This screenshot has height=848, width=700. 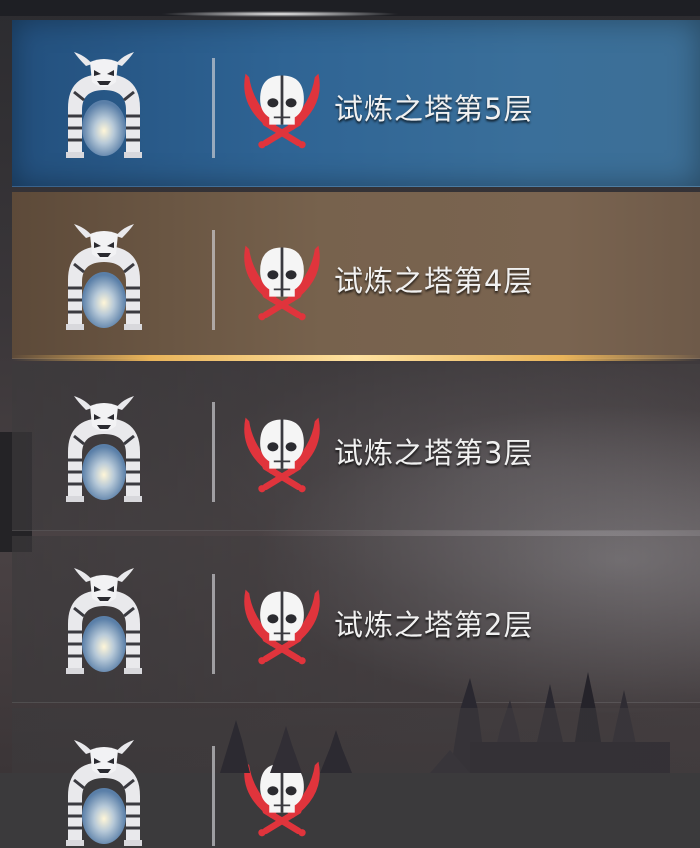 I want to click on floor-label: 试炼之塔第5层, so click(x=434, y=109).